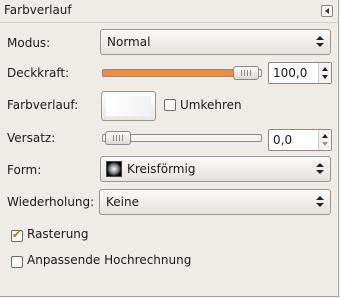 The height and width of the screenshot is (298, 340). Describe the element at coordinates (38, 73) in the screenshot. I see `opacity-label: Deckkraft:` at that location.